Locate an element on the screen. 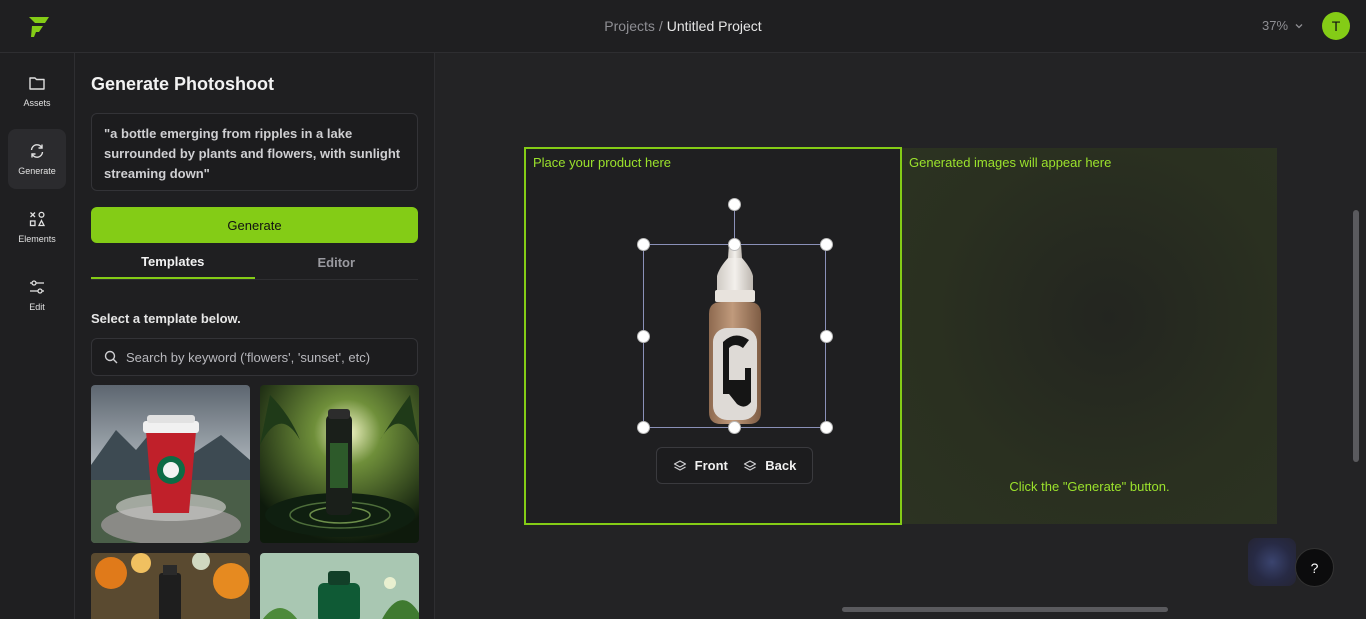  tab-editor: Editor is located at coordinates (337, 262).